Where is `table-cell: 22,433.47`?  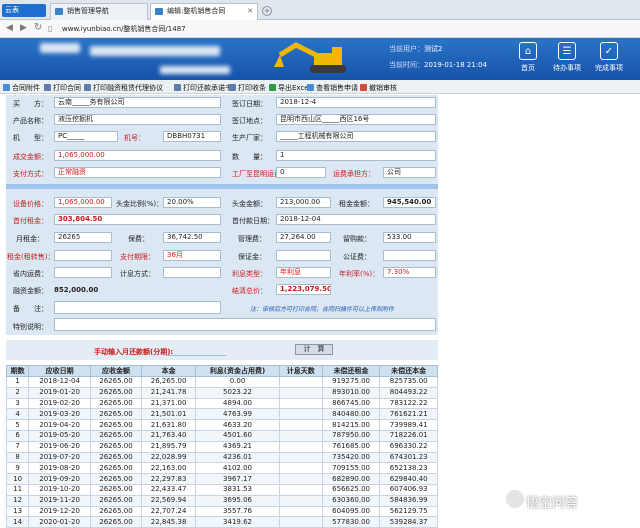
table-cell: 22,433.47 is located at coordinates (168, 489).